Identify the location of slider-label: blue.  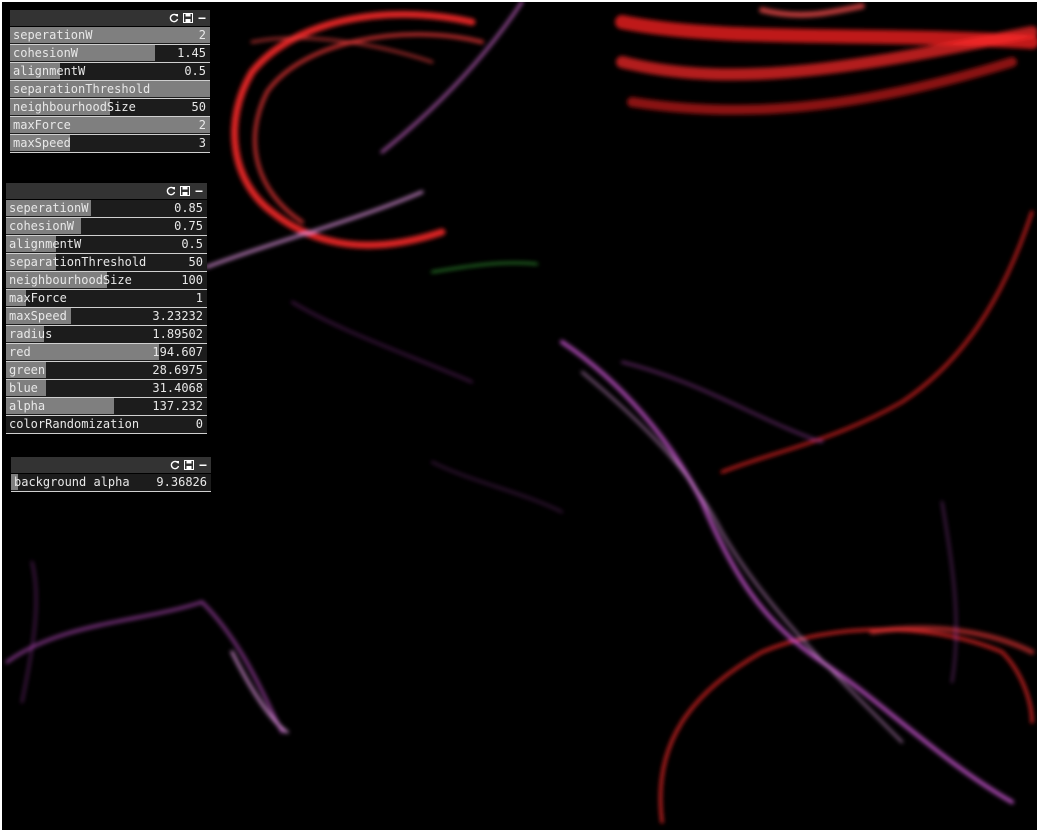
(23, 388).